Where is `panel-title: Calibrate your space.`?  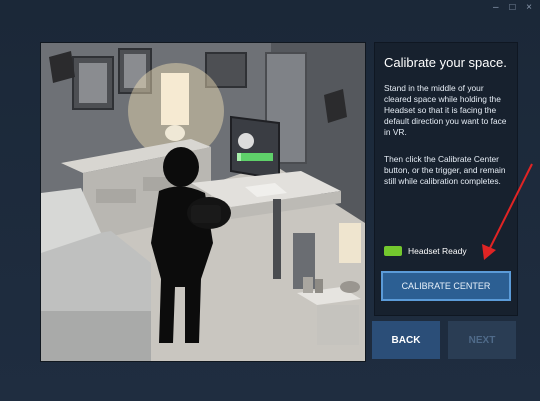 panel-title: Calibrate your space. is located at coordinates (445, 62).